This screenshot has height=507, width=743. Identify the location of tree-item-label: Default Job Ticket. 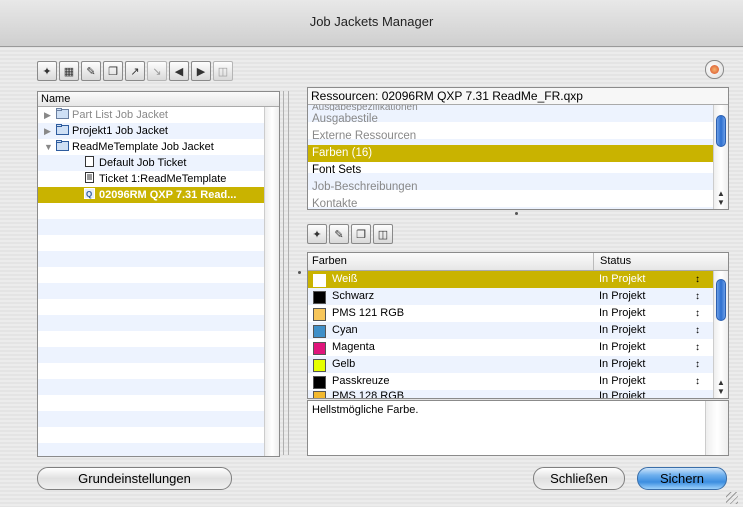
(143, 163).